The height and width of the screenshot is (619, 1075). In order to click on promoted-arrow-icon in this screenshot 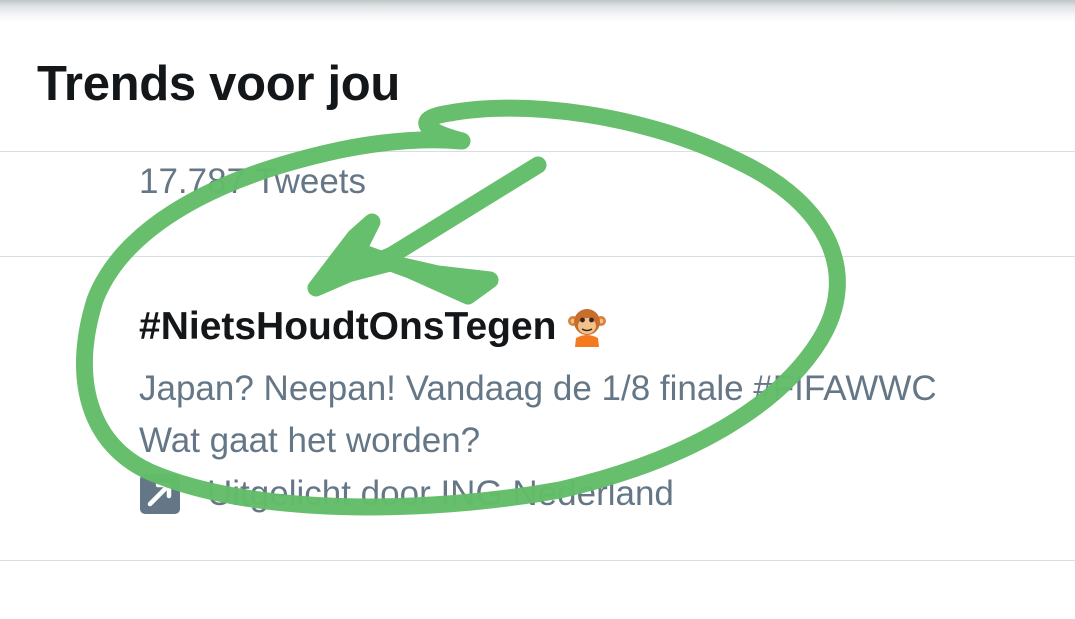, I will do `click(160, 494)`.